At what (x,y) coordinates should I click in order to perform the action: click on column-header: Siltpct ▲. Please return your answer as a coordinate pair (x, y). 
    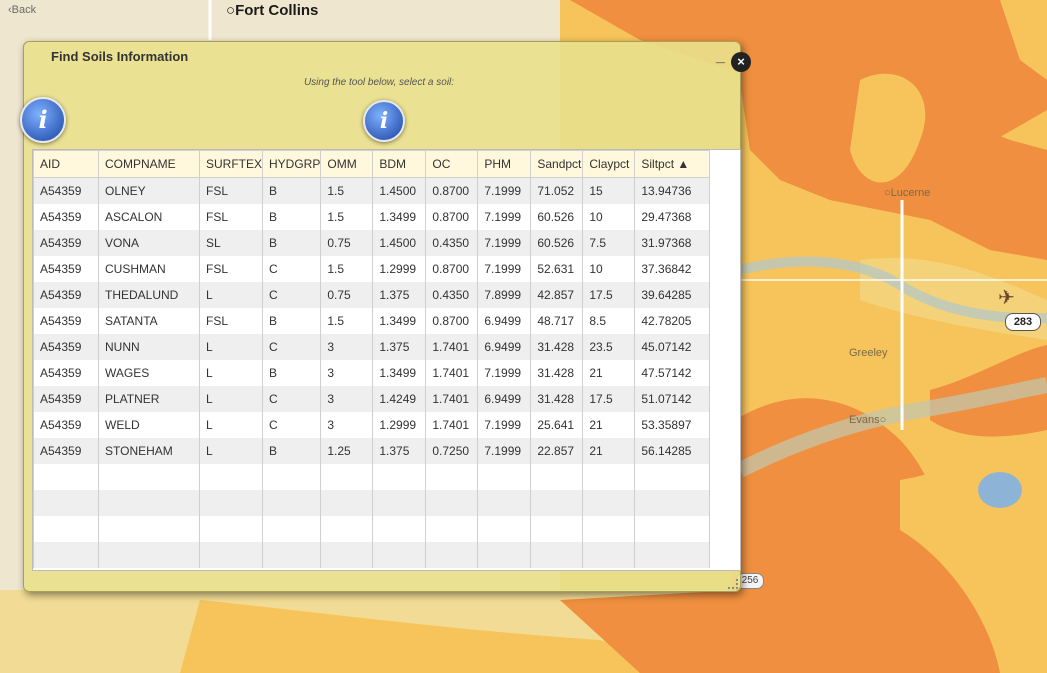
    Looking at the image, I should click on (672, 164).